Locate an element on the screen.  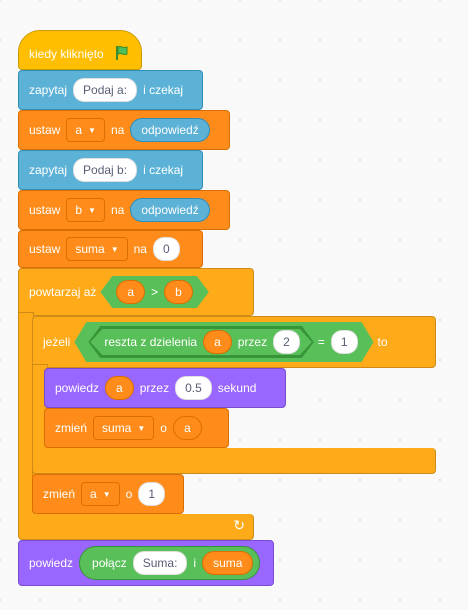
change-variable-block: zmień suma ▼ o a is located at coordinates (136, 428).